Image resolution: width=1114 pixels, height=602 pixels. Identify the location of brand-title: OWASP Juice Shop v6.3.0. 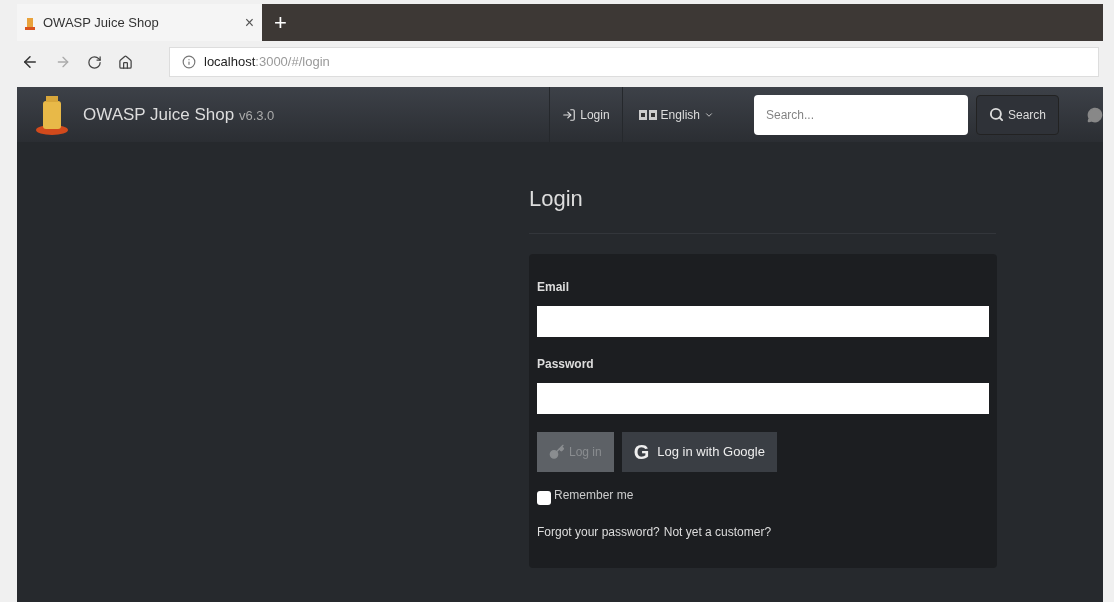
(179, 114).